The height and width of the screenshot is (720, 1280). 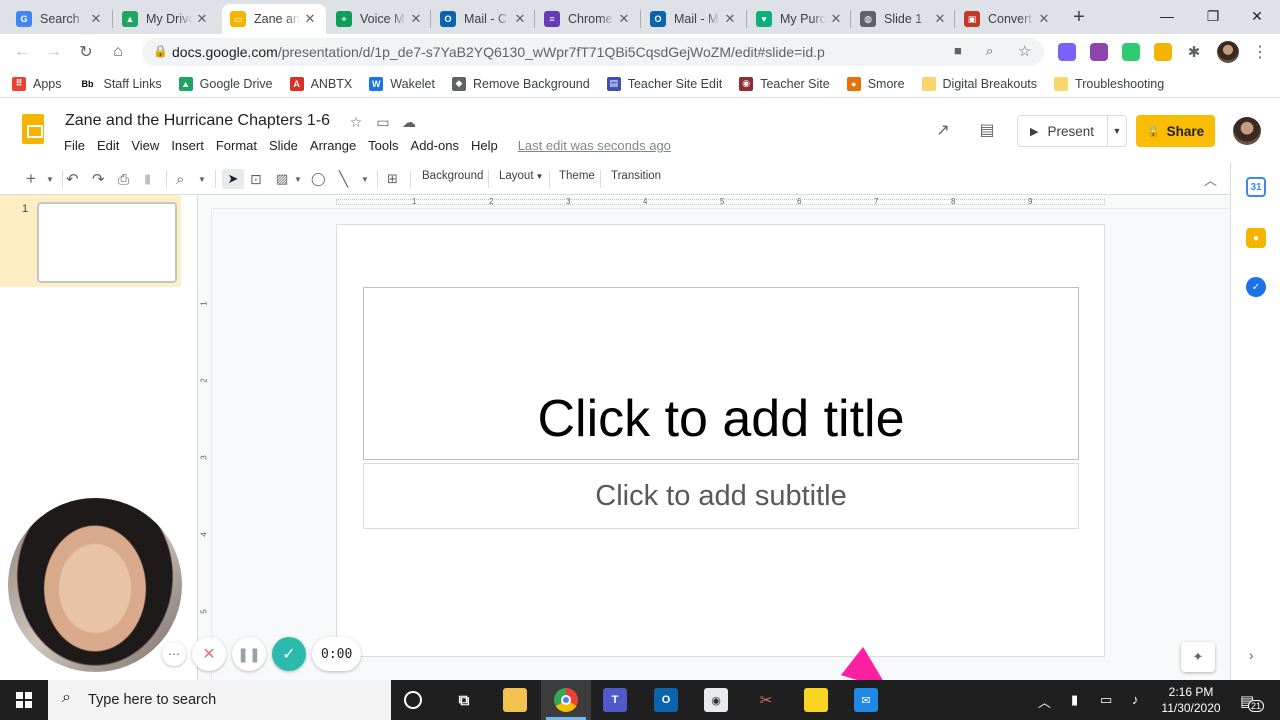 What do you see at coordinates (615, 700) in the screenshot?
I see `teams-icon: T` at bounding box center [615, 700].